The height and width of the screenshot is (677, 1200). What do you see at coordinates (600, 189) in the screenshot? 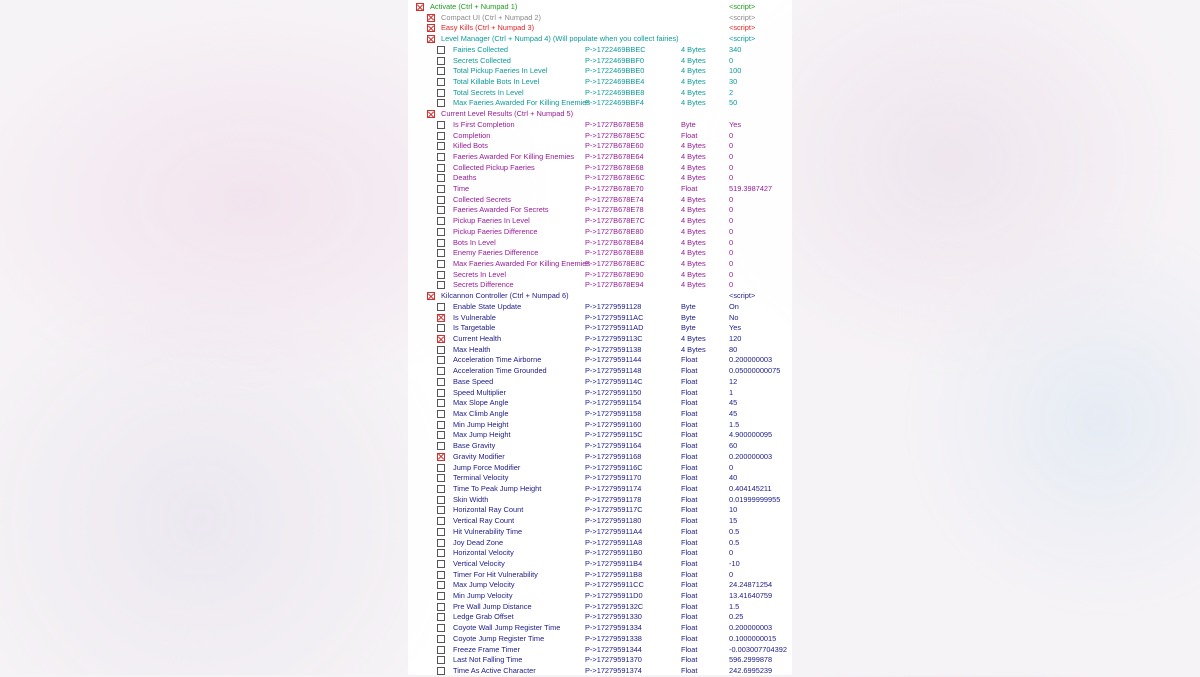
I see `table-row: Time P->1727B678E70 Float 519.3987427` at bounding box center [600, 189].